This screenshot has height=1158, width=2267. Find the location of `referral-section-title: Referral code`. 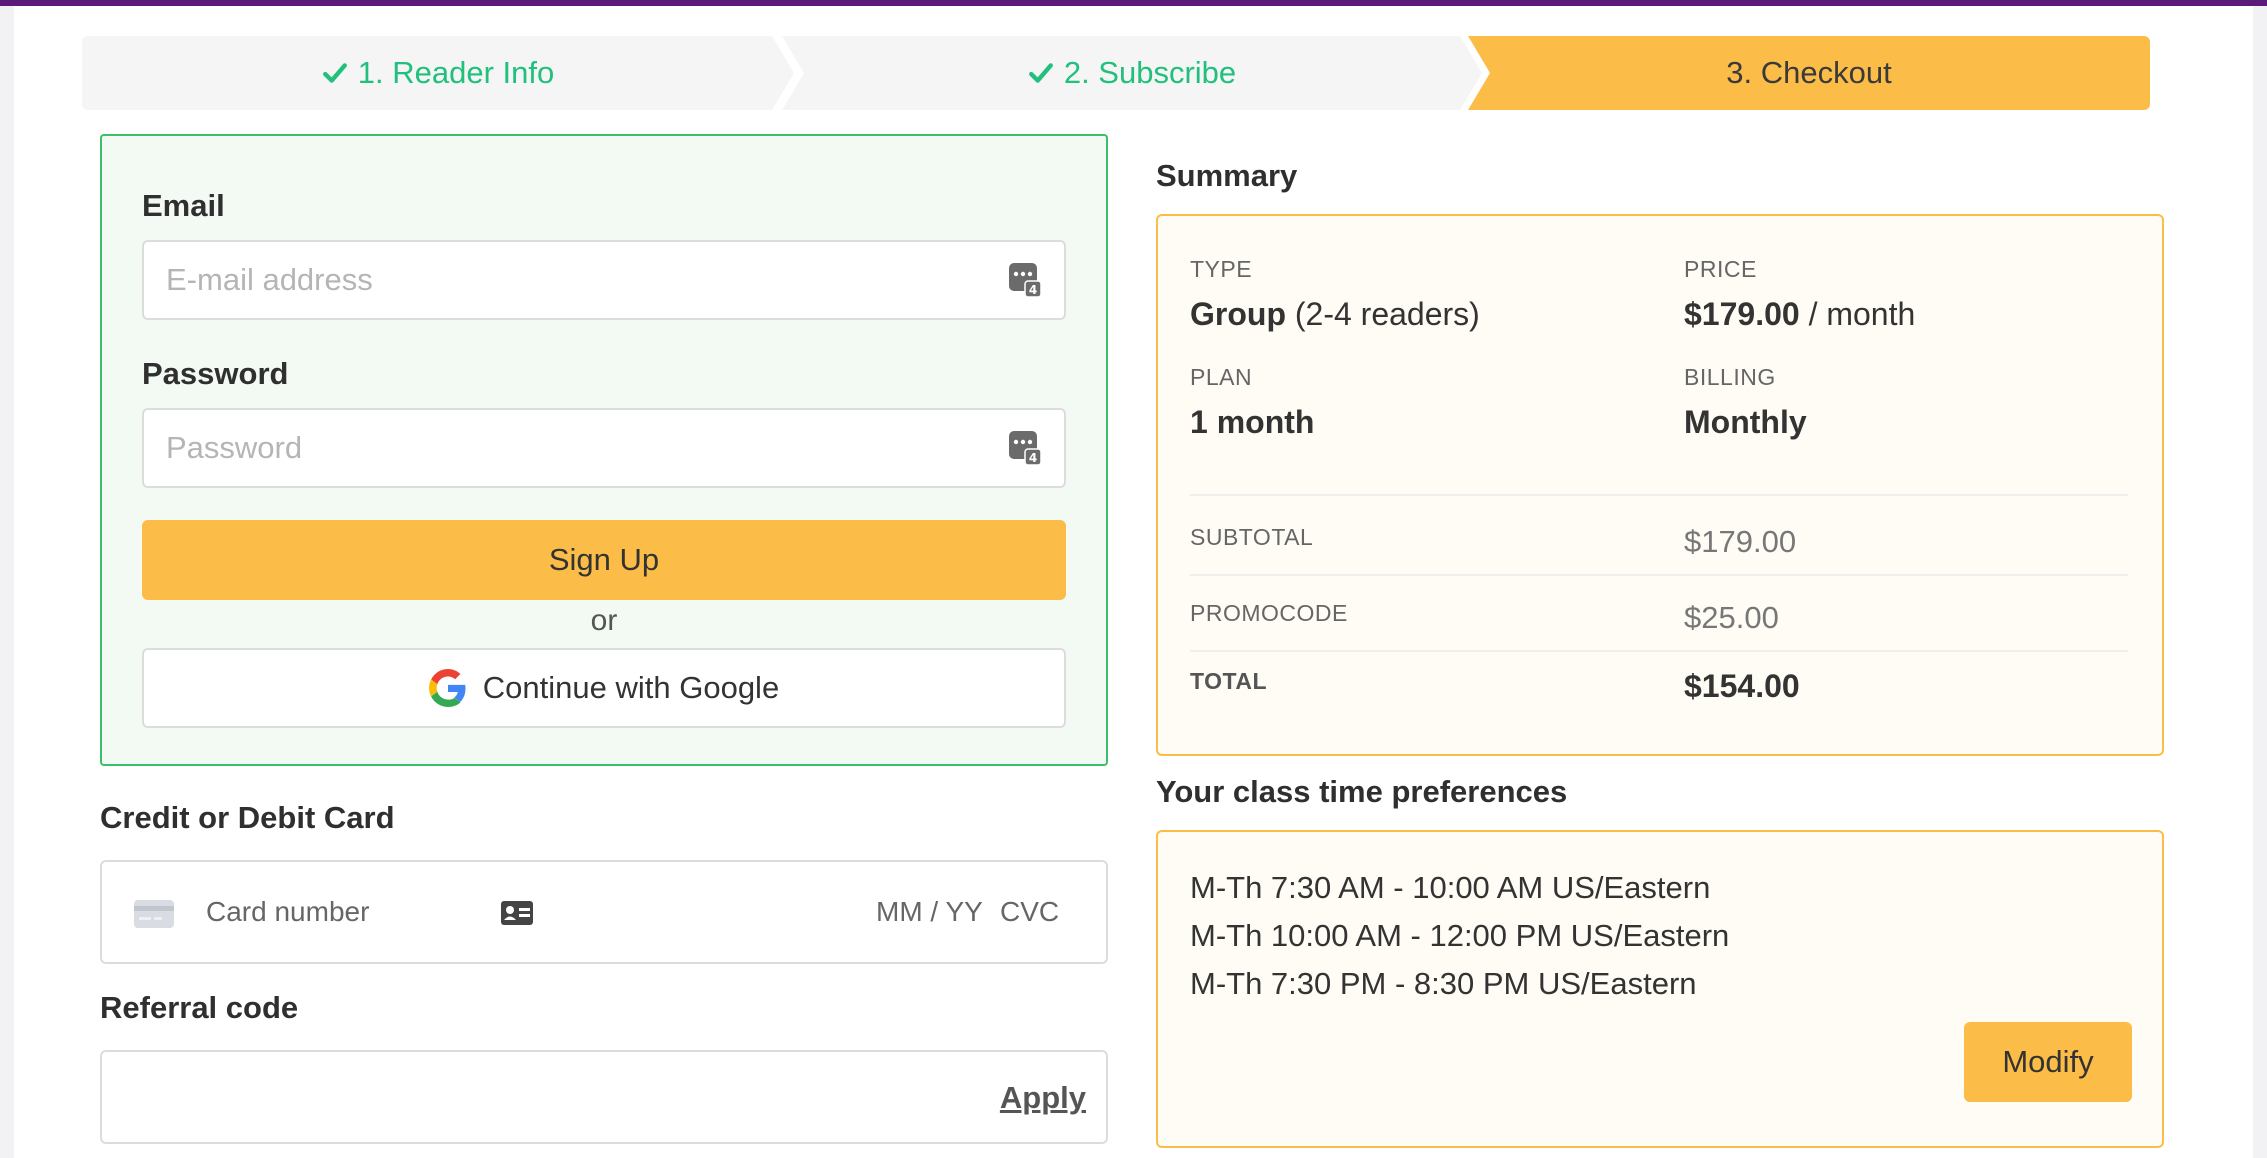

referral-section-title: Referral code is located at coordinates (199, 1007).